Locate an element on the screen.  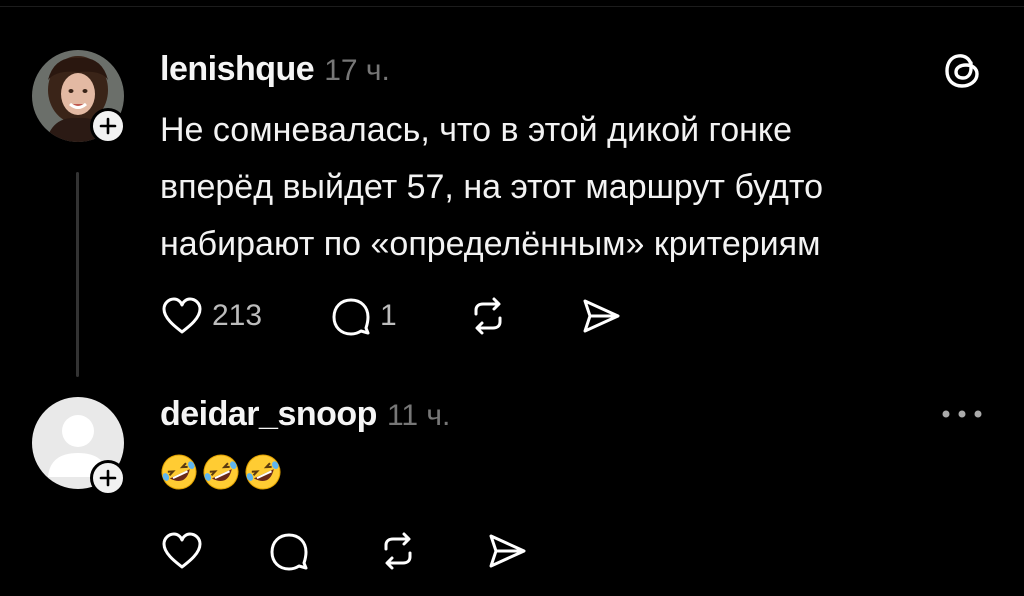
username: lenishque is located at coordinates (237, 69).